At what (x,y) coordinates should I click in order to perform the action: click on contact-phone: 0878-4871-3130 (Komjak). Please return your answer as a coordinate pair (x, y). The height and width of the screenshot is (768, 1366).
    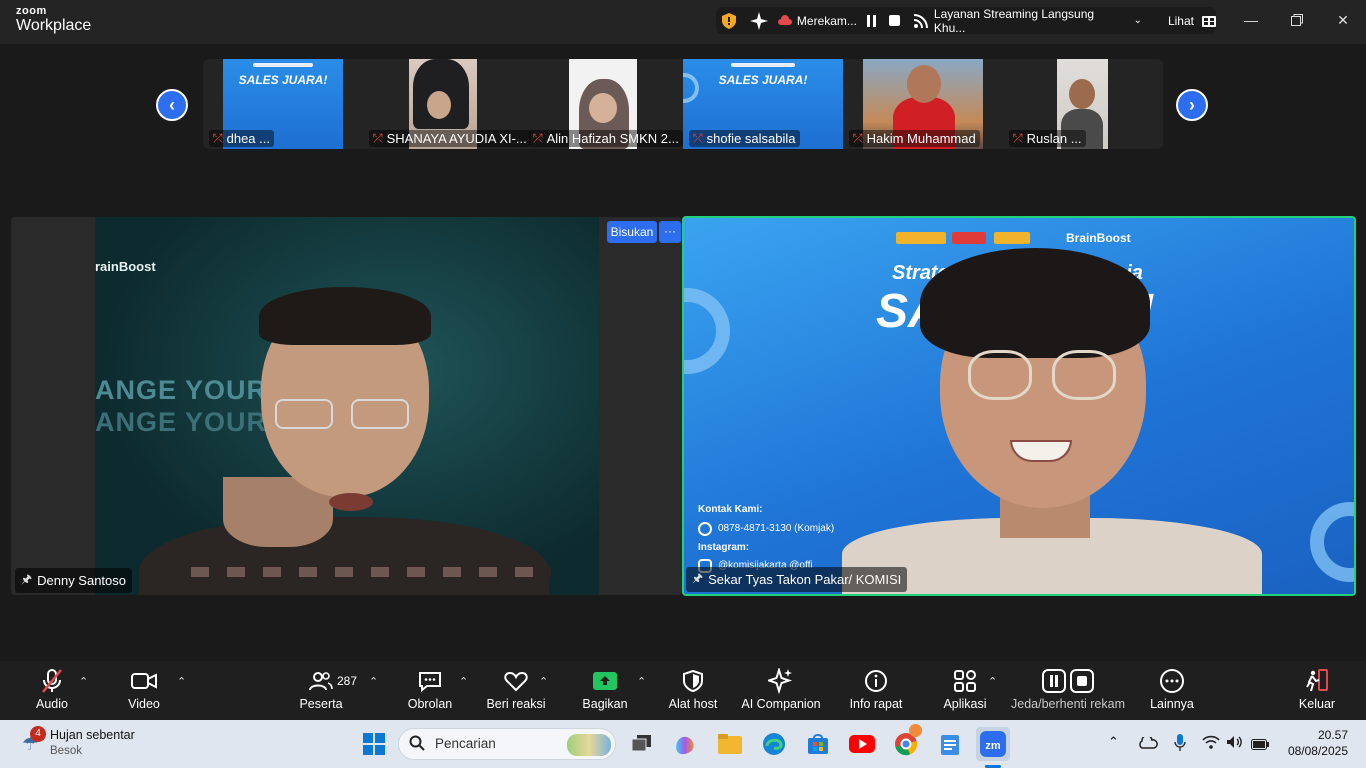
    Looking at the image, I should click on (776, 528).